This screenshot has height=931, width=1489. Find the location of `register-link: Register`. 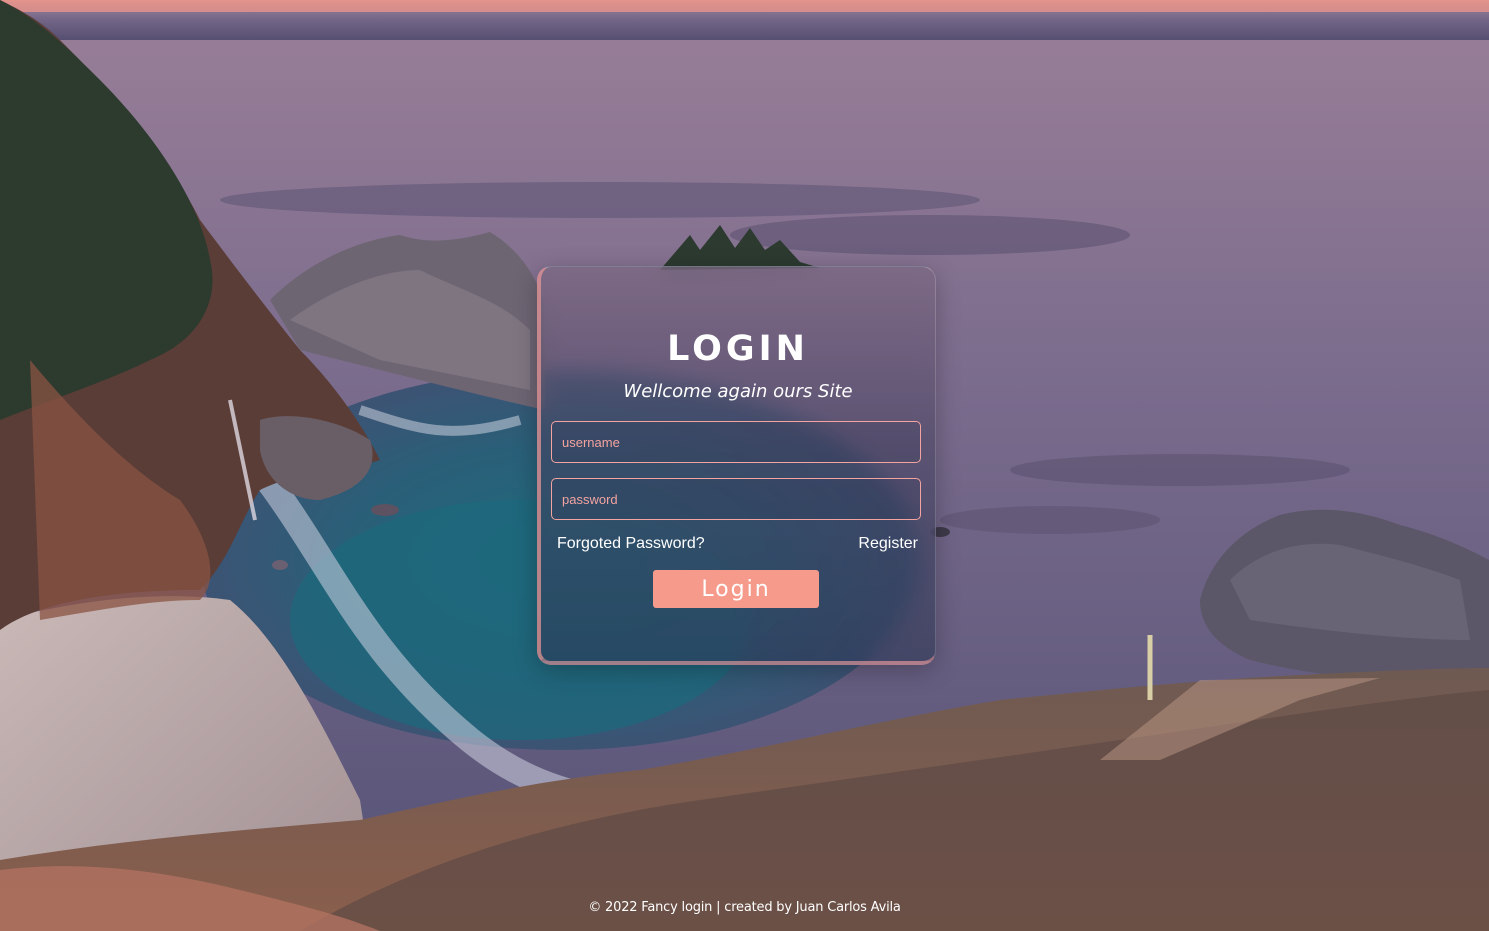

register-link: Register is located at coordinates (888, 544).